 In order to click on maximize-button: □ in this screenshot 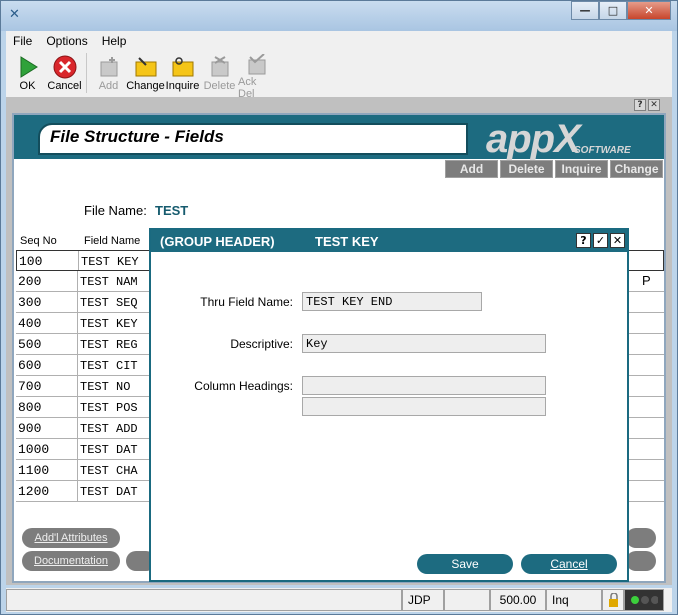, I will do `click(613, 10)`.